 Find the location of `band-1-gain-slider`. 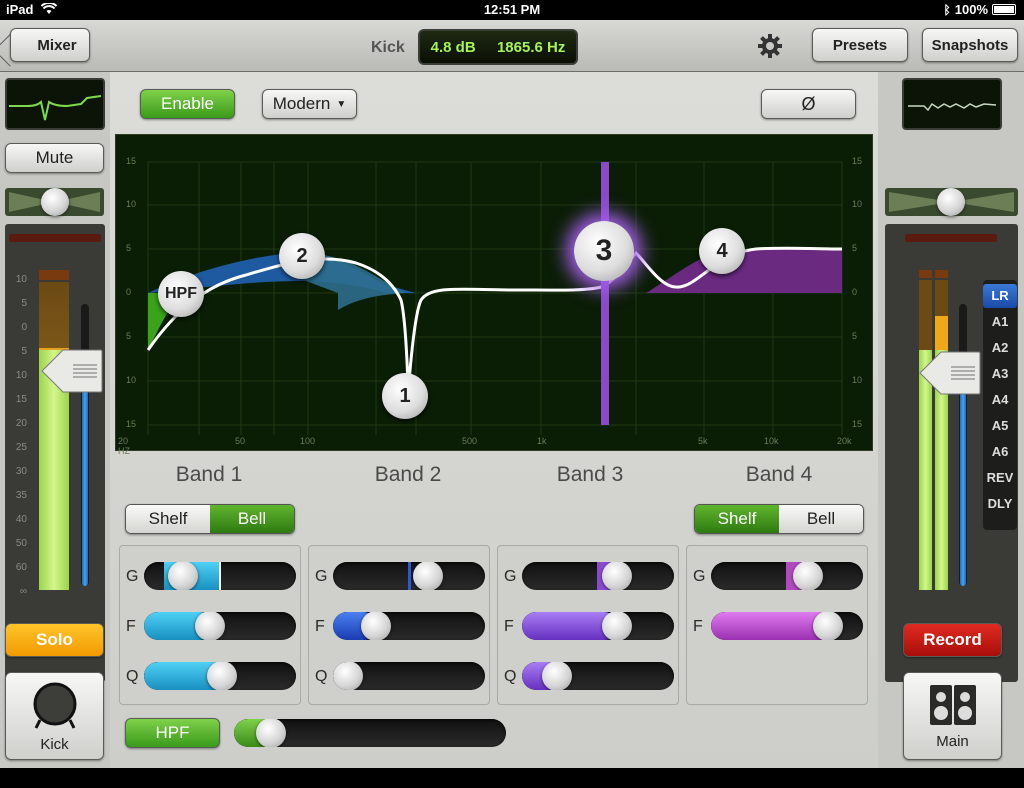

band-1-gain-slider is located at coordinates (220, 576).